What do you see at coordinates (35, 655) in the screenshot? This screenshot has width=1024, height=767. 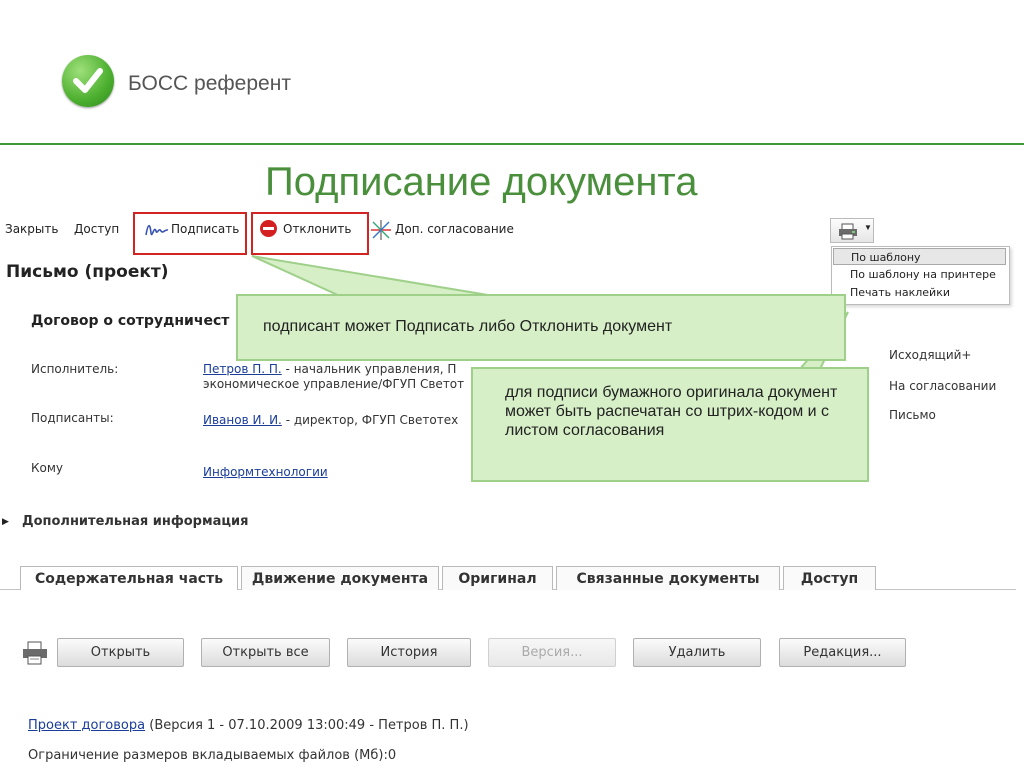 I see `printer-icon` at bounding box center [35, 655].